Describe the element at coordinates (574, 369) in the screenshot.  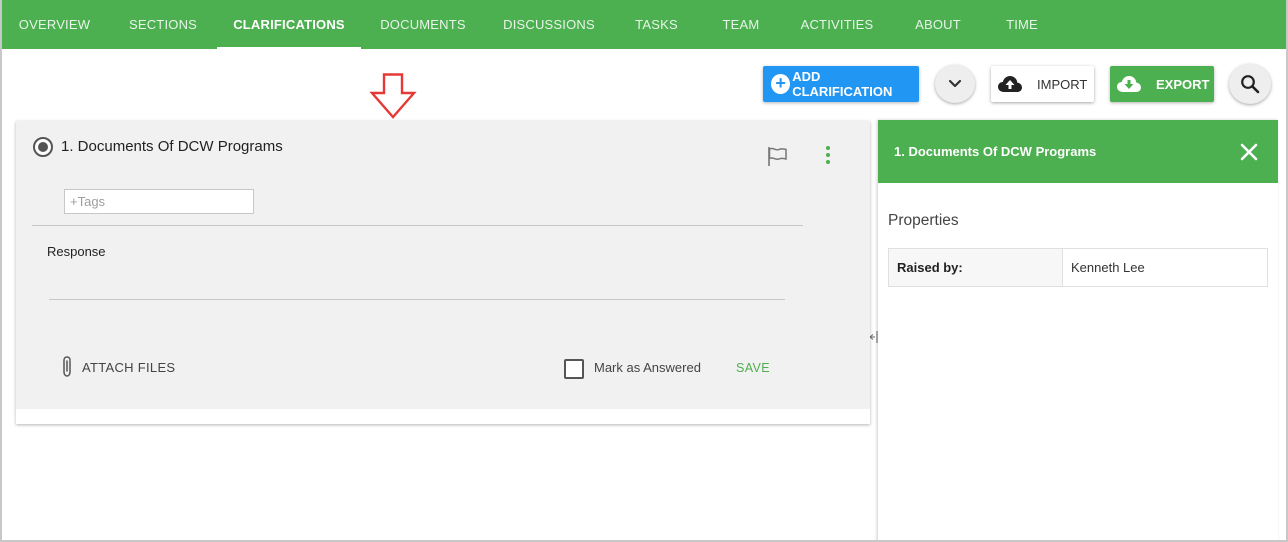
I see `mark-answered-checkbox` at that location.